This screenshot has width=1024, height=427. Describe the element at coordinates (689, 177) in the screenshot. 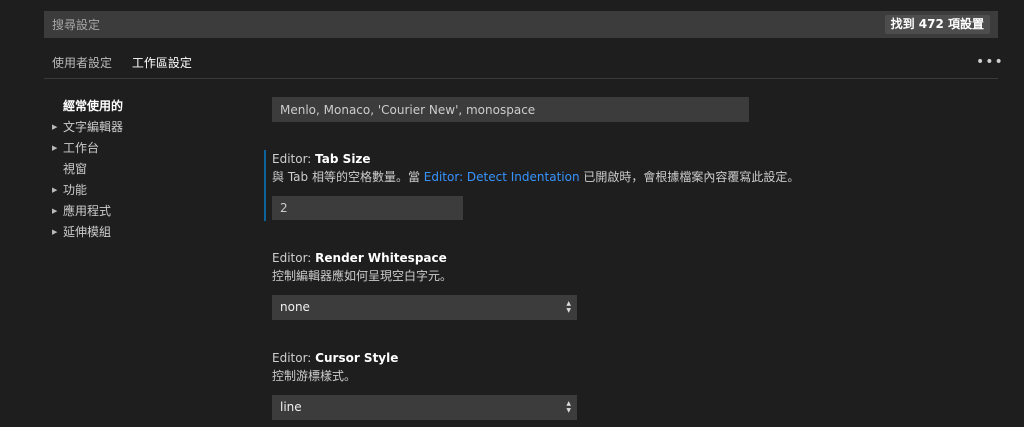

I see `description-text: 已開啟時，會根據檔案內容覆寫此設定。` at that location.